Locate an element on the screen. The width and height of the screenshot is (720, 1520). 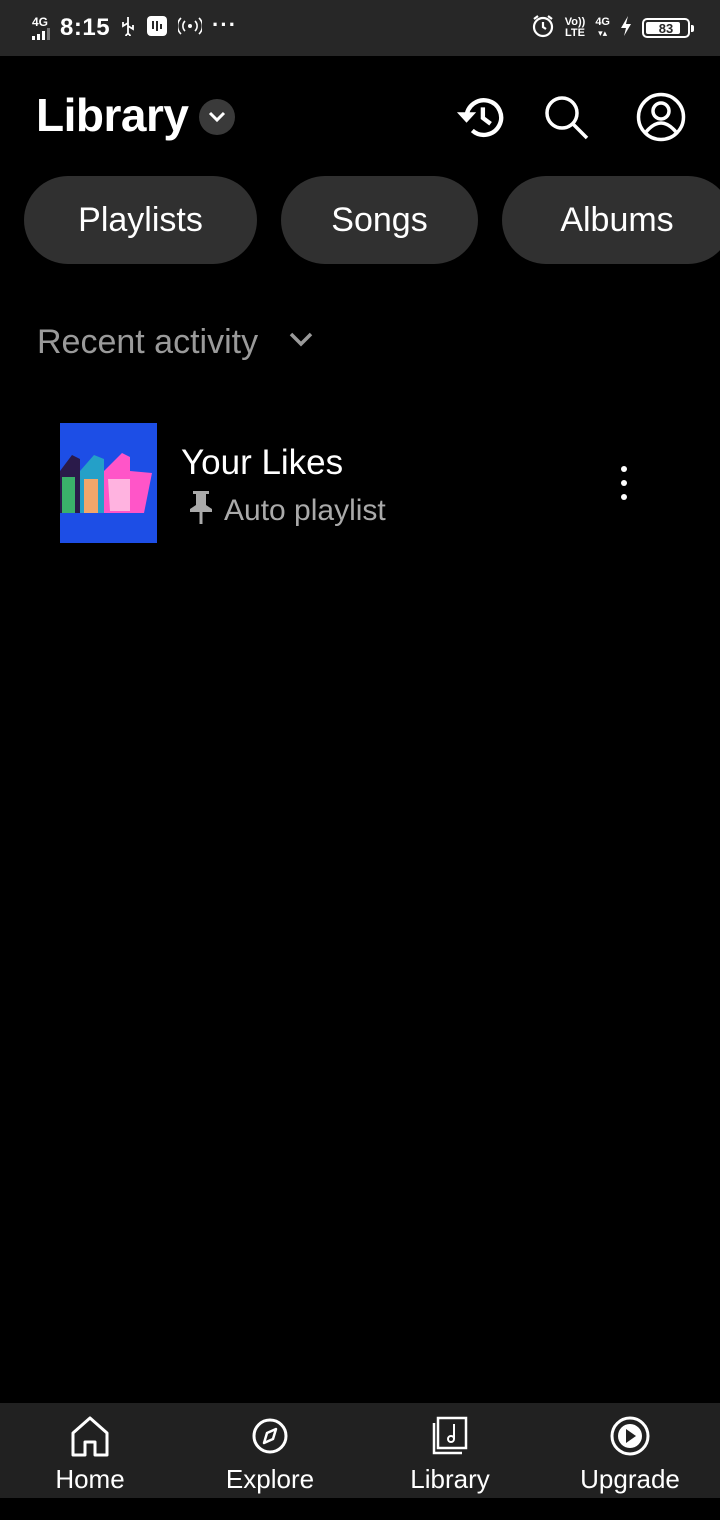
nav-library: Library is located at coordinates (450, 1450).